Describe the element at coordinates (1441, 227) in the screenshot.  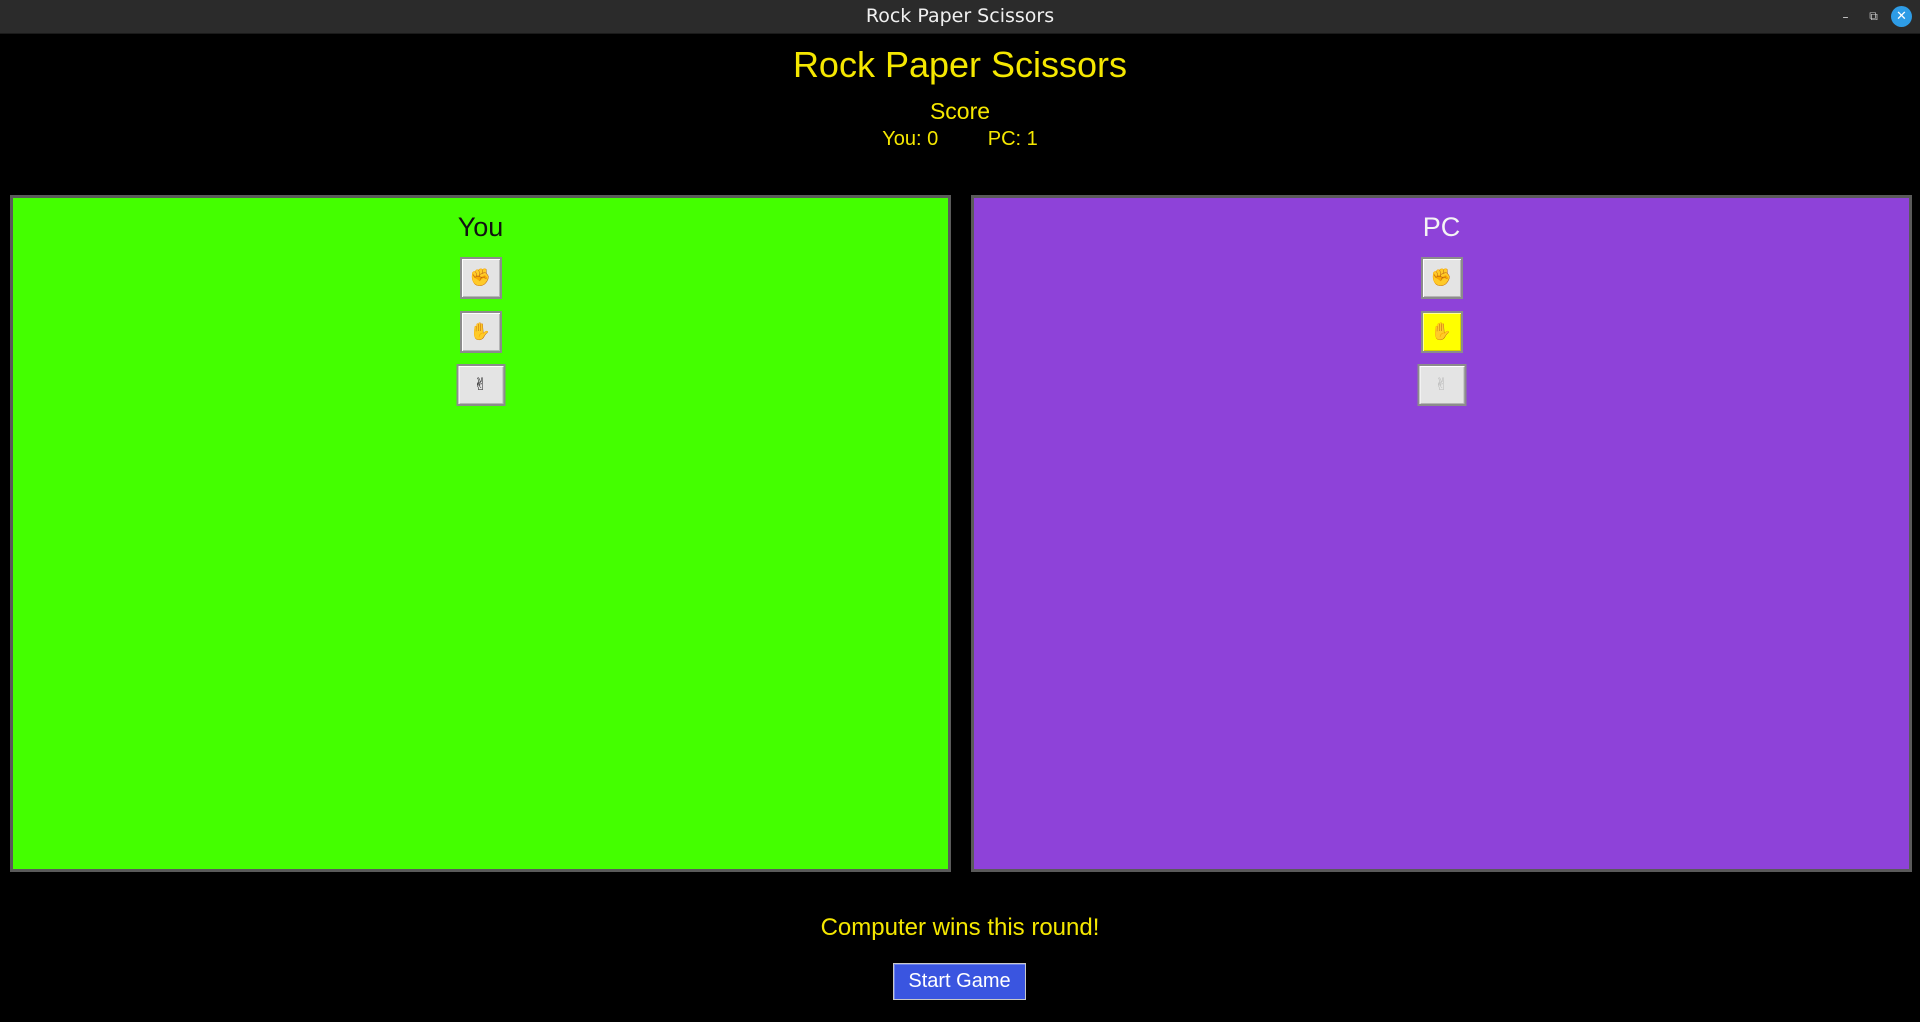
I see `pc-panel-title: PC` at that location.